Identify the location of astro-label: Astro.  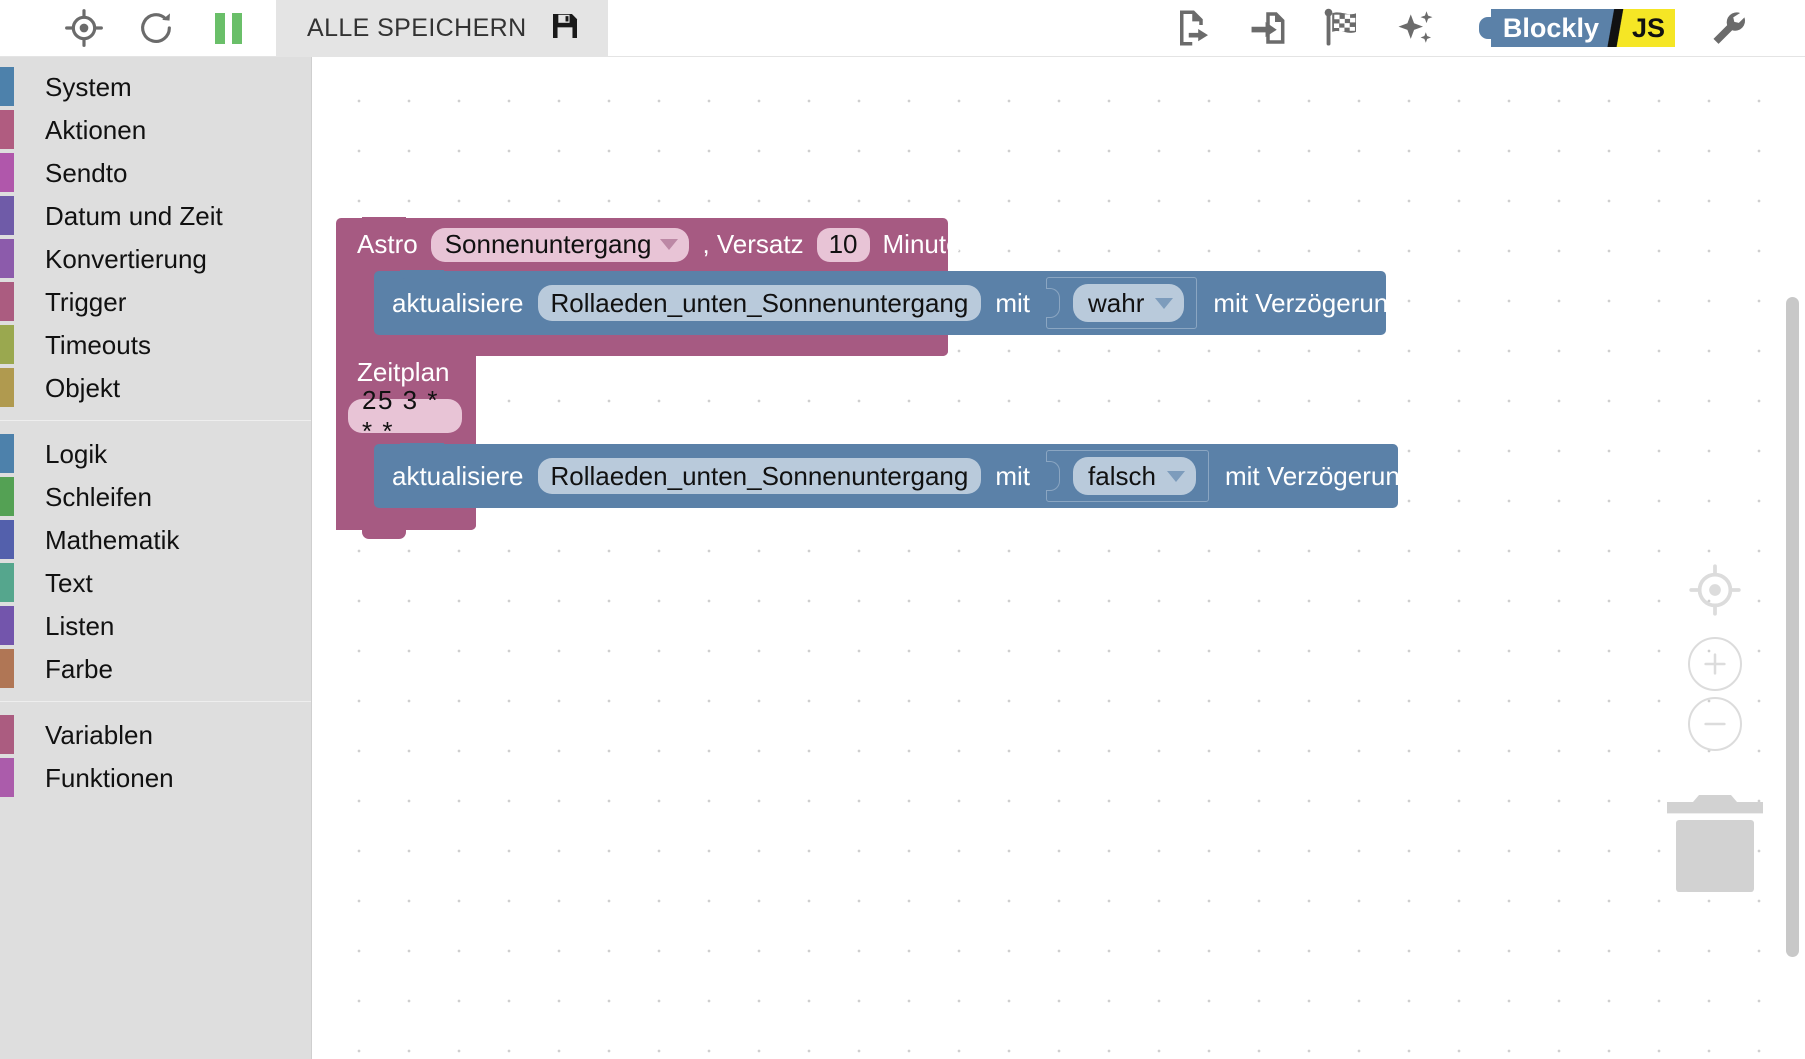
(387, 244).